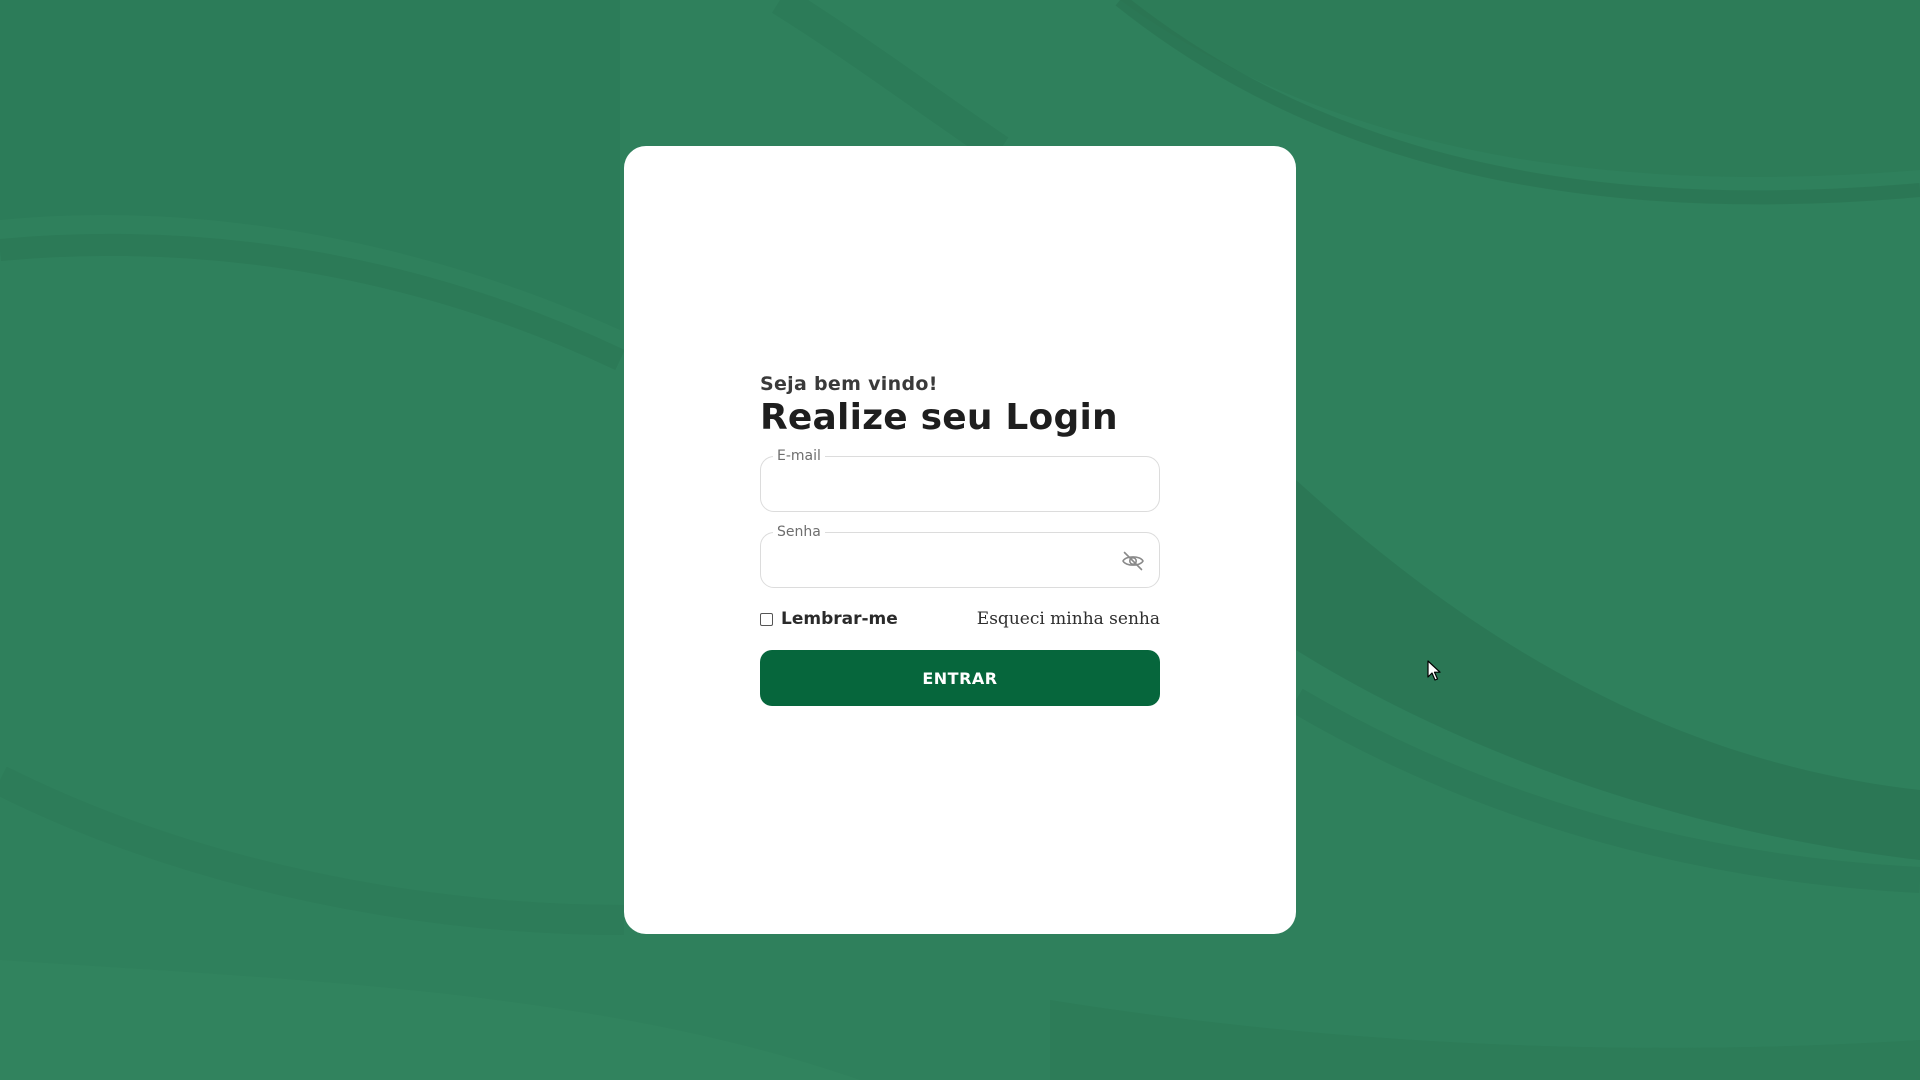  I want to click on forgot-password-link: Esqueci minha senha, so click(1068, 619).